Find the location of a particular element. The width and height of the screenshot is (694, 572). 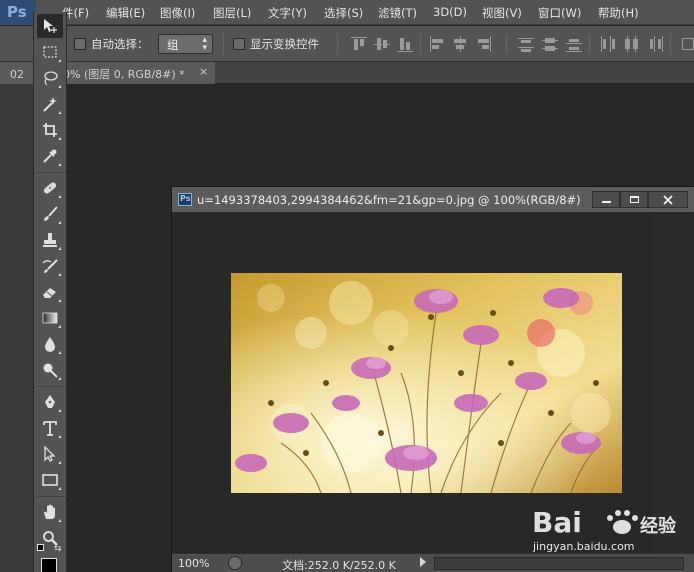

marquee-tool-icon is located at coordinates (50, 52).